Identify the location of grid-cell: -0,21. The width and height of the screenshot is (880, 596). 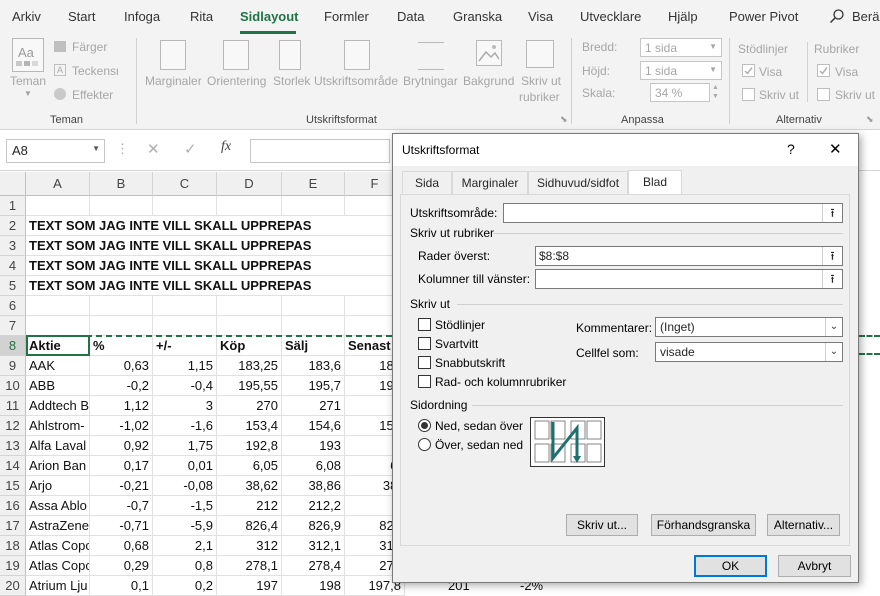
(121, 486).